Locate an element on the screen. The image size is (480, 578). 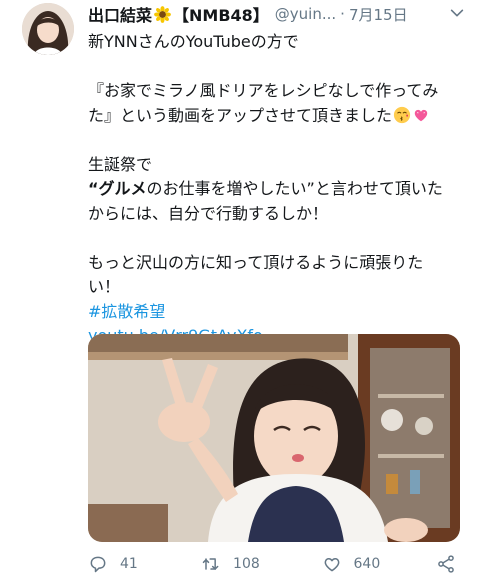
tweet-text-line: “グルメのお仕事を増やしたい”と言わせて頂いた is located at coordinates (278, 189).